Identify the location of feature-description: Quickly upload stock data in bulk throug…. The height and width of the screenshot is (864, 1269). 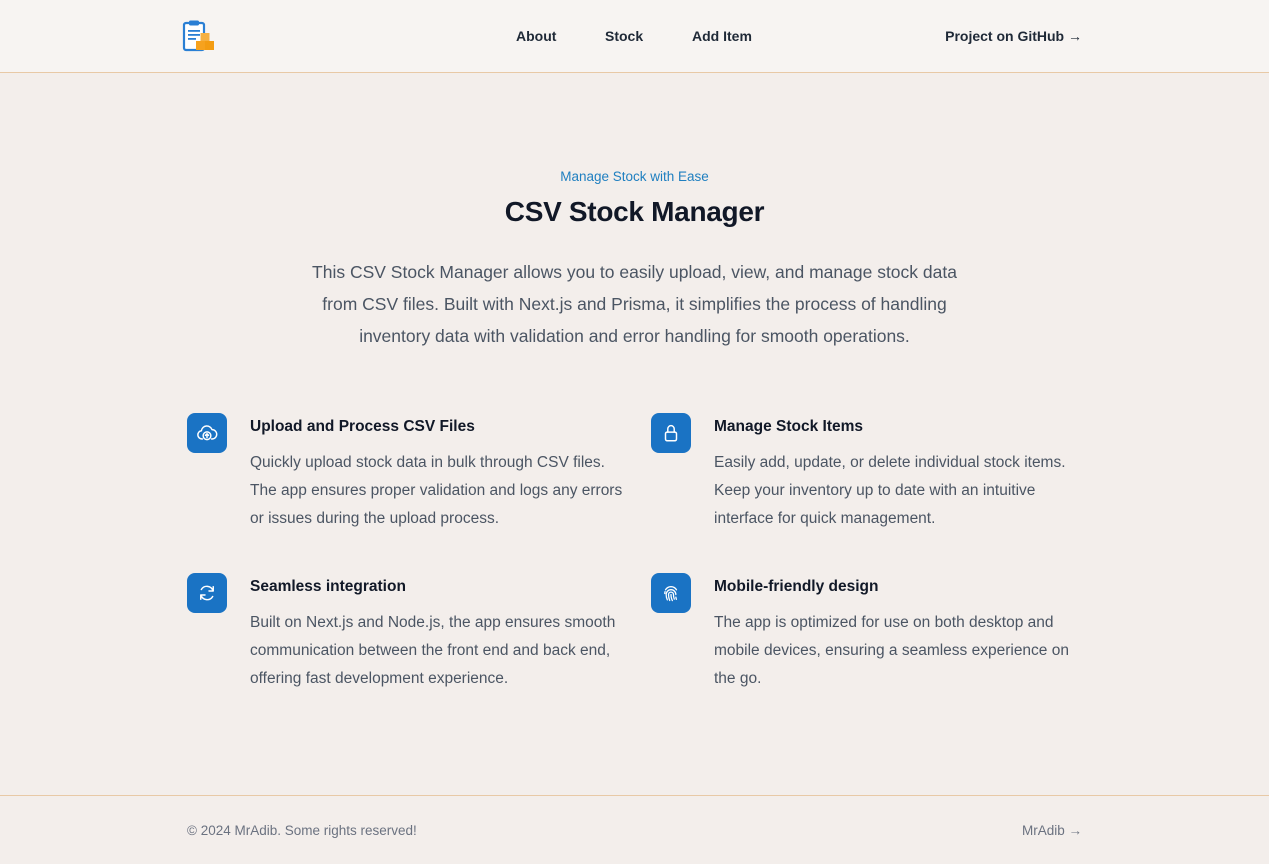
(436, 490).